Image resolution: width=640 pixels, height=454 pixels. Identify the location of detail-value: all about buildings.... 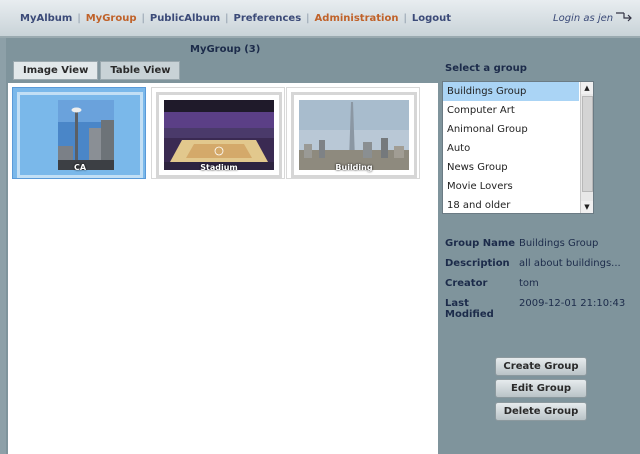
(570, 263).